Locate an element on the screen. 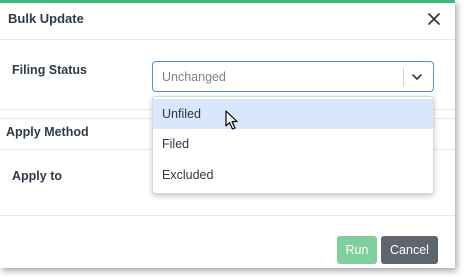  filing-status-select: Unchanged is located at coordinates (293, 76).